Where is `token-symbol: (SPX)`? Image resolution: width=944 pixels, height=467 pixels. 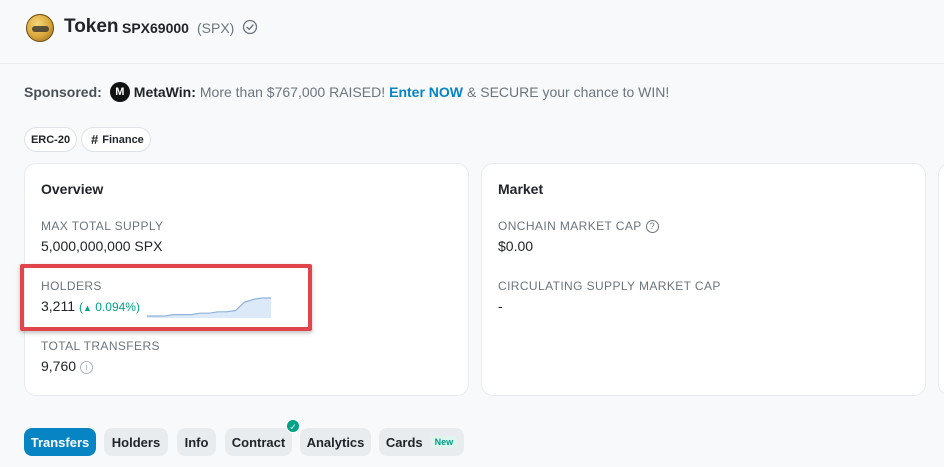
token-symbol: (SPX) is located at coordinates (216, 28).